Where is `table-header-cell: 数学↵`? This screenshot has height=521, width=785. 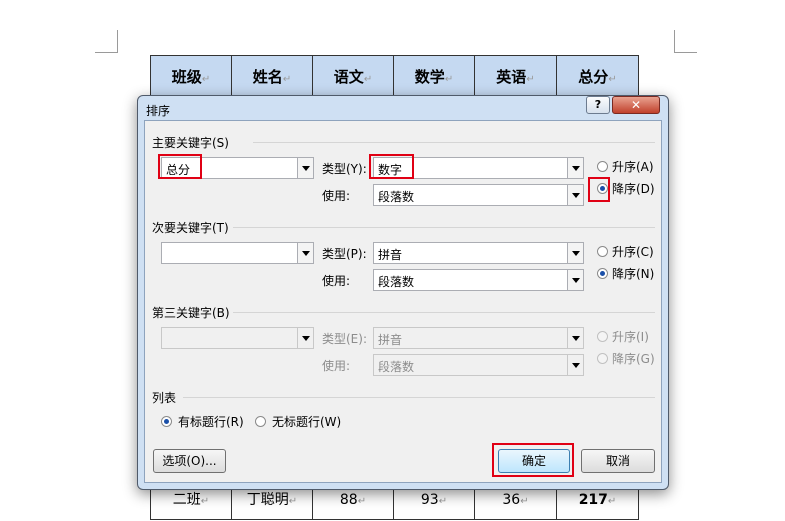
table-header-cell: 数学↵ is located at coordinates (434, 76).